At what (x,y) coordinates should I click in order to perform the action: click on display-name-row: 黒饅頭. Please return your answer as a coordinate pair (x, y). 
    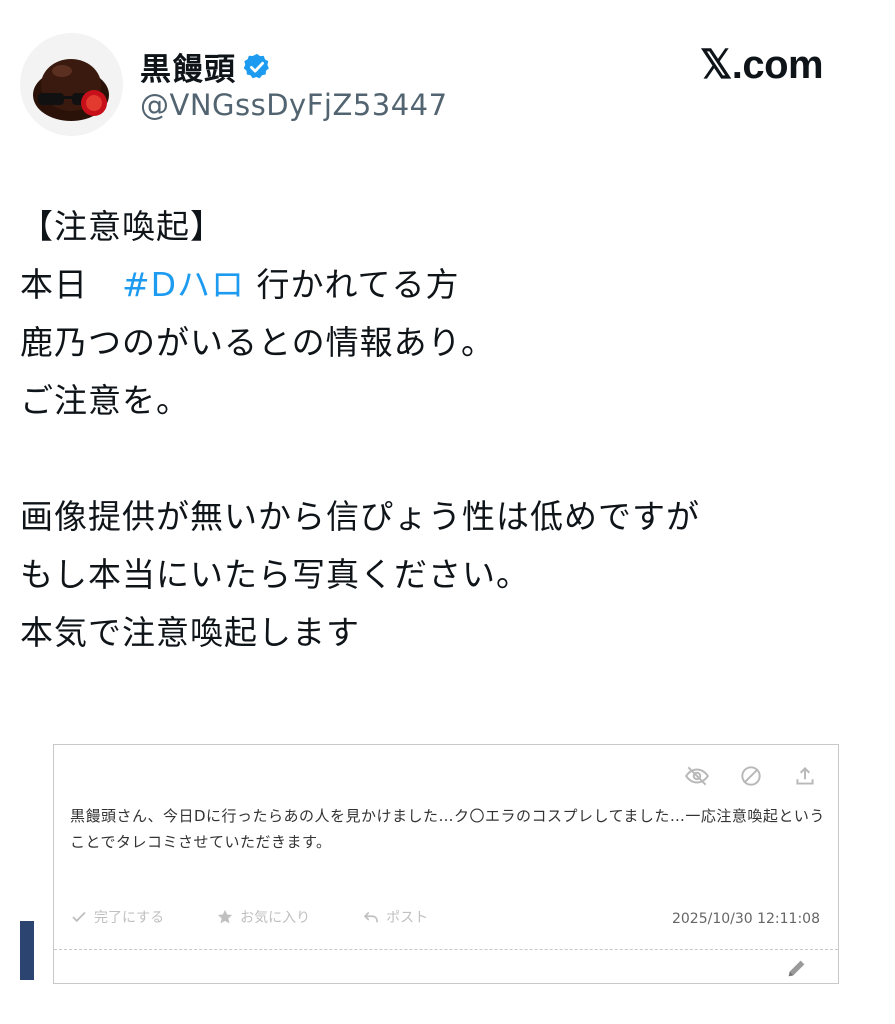
    Looking at the image, I should click on (206, 66).